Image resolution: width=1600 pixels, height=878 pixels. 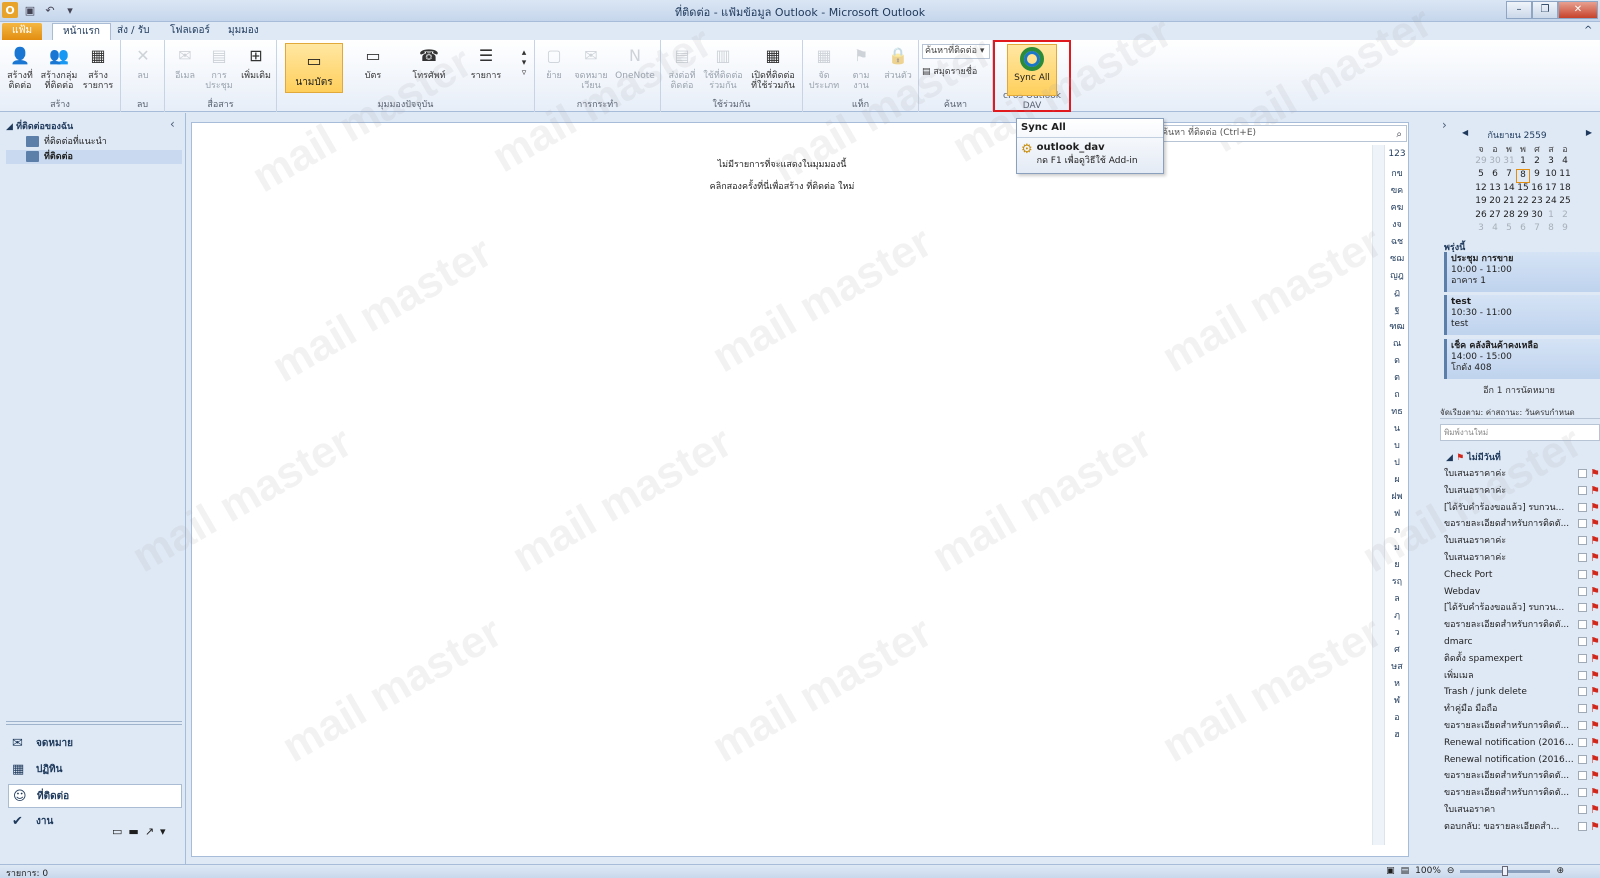 What do you see at coordinates (95, 796) in the screenshot?
I see `module-contacts: ☺ ที่ติดต่อ` at bounding box center [95, 796].